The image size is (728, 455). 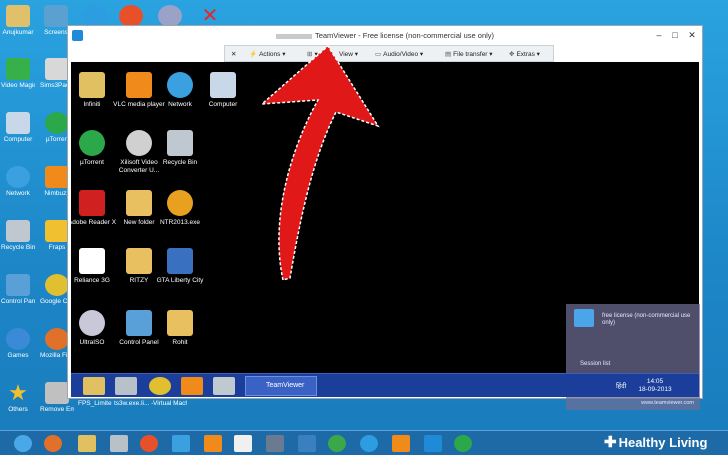 I want to click on xilisoft-icon, so click(x=139, y=143).